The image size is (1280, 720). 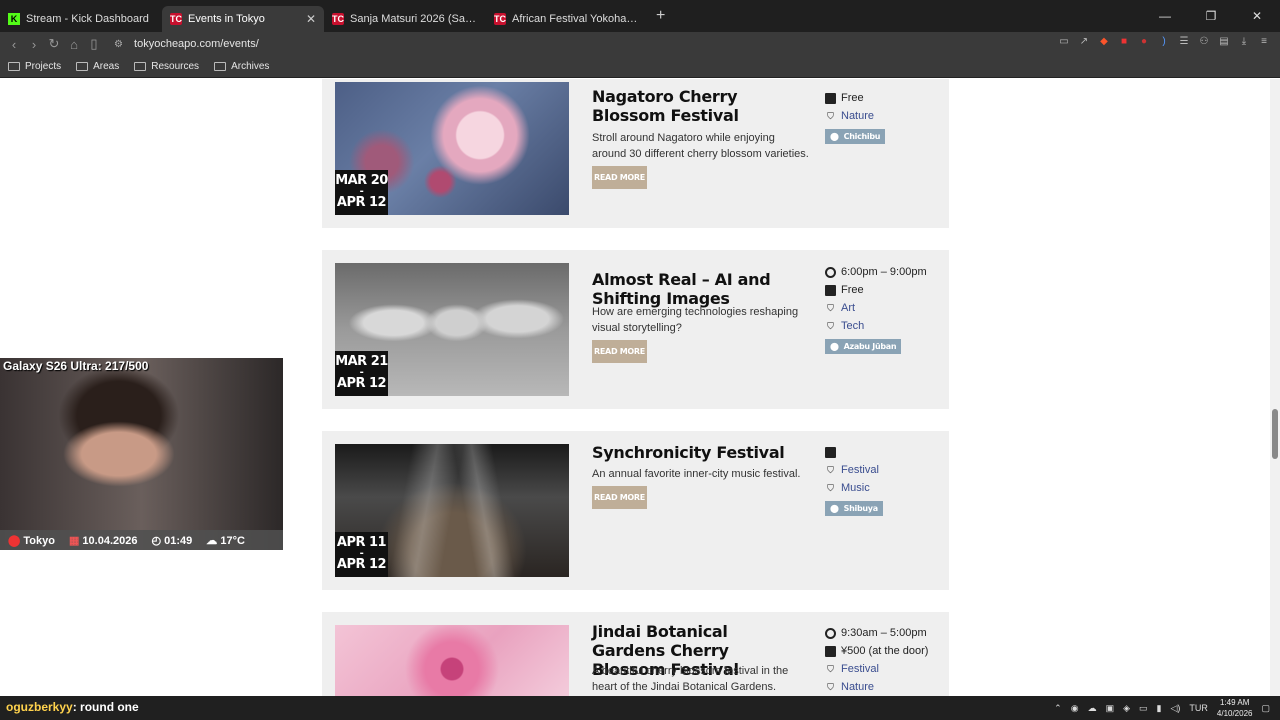 I want to click on restore-icon: ❐, so click(x=1211, y=16).